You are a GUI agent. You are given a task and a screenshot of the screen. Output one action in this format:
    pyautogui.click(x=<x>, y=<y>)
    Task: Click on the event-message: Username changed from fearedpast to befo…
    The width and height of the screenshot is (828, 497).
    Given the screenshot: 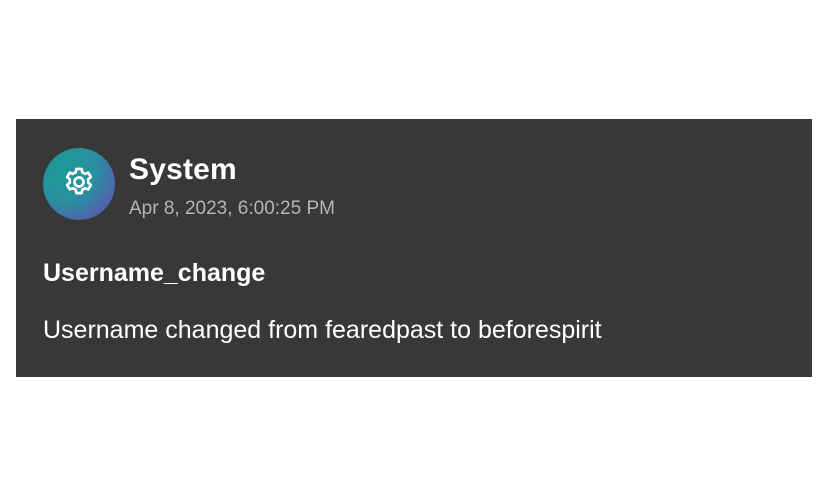 What is the action you would take?
    pyautogui.click(x=322, y=330)
    